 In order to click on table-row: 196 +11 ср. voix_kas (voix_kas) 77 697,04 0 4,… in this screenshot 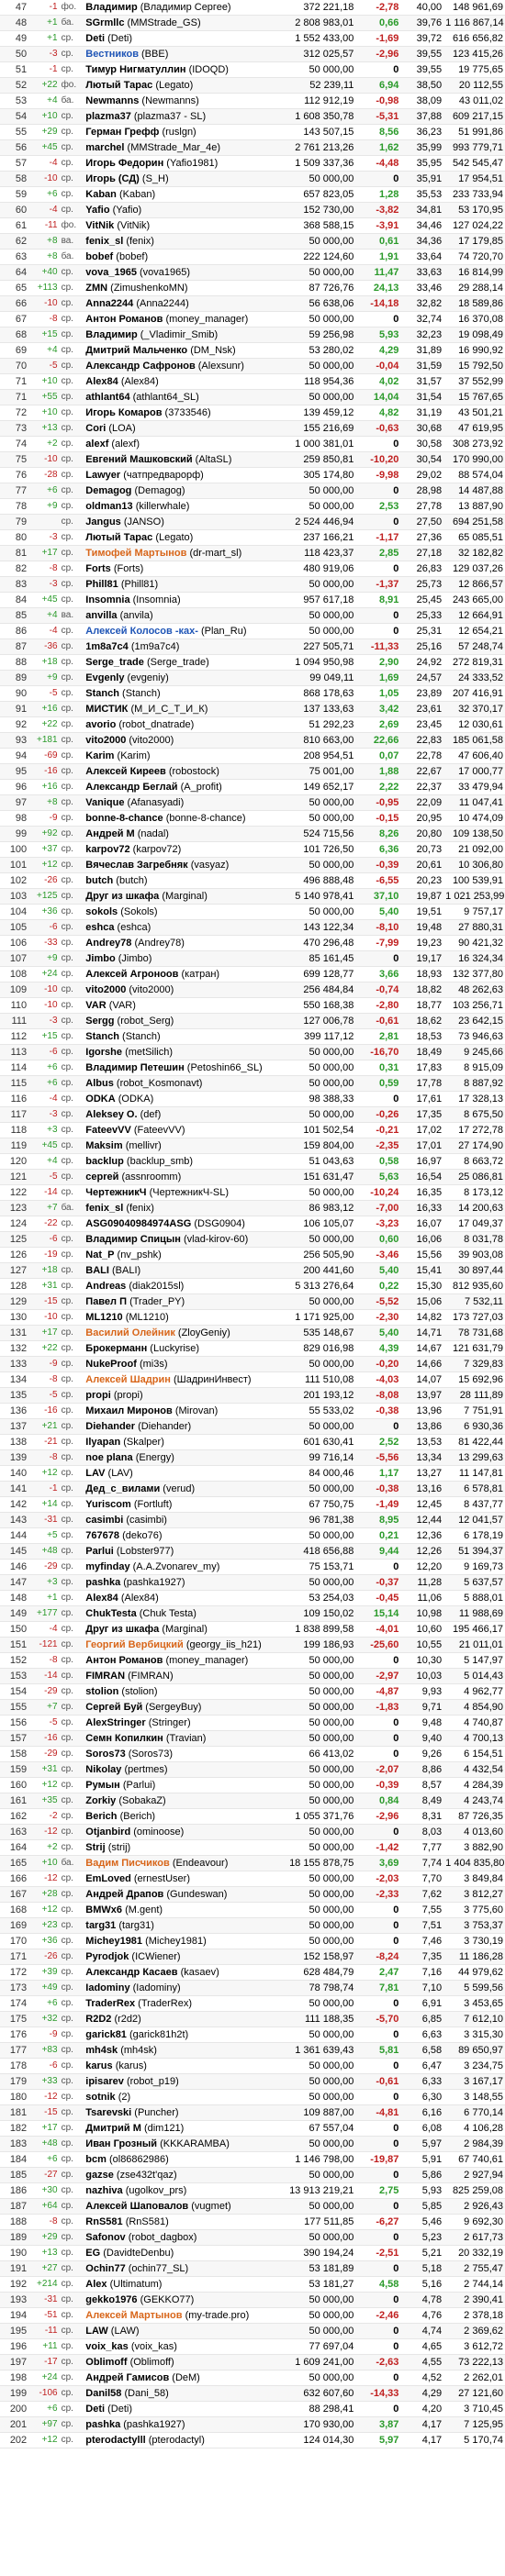, I will do `click(252, 2346)`.